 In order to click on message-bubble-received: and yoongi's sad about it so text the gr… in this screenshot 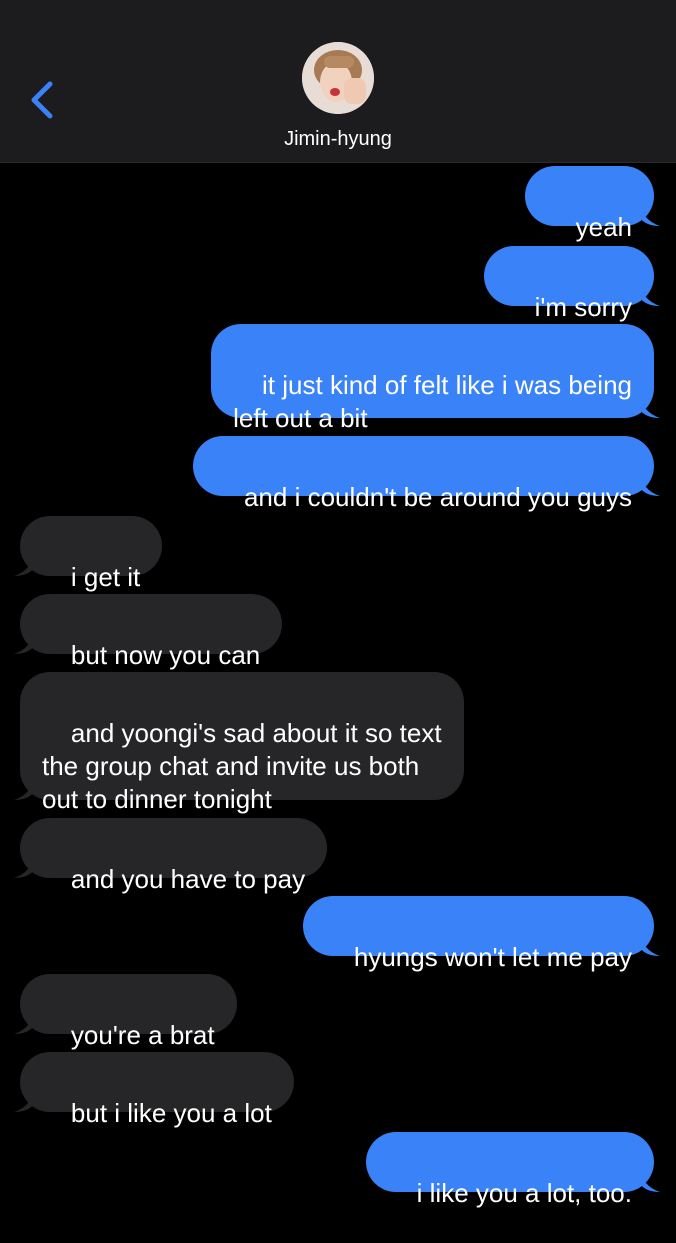, I will do `click(242, 743)`.